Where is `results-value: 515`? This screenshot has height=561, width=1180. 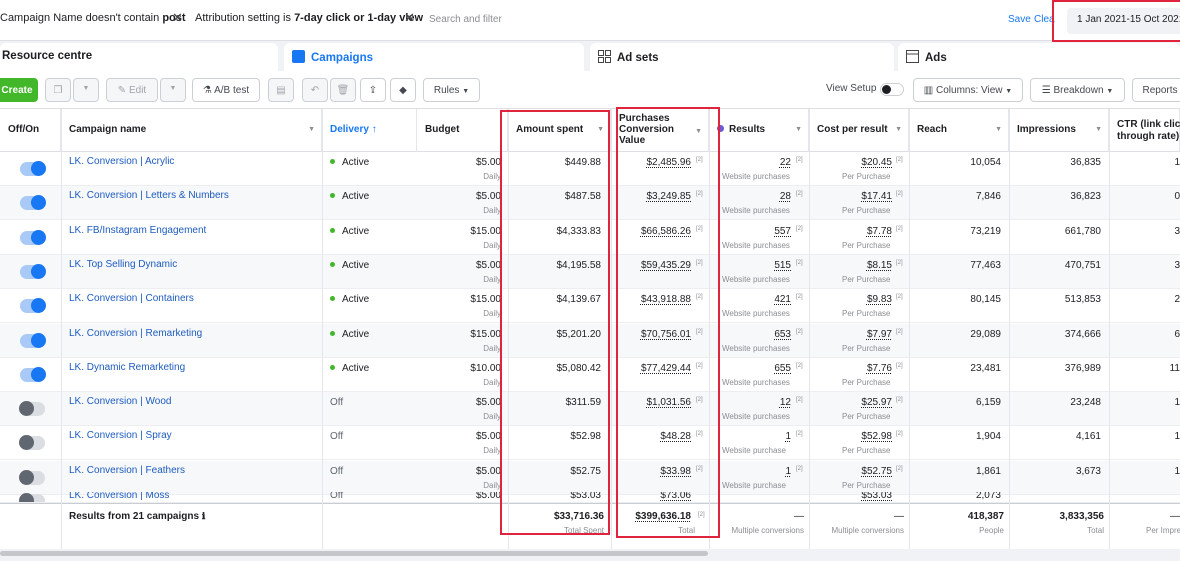 results-value: 515 is located at coordinates (750, 265).